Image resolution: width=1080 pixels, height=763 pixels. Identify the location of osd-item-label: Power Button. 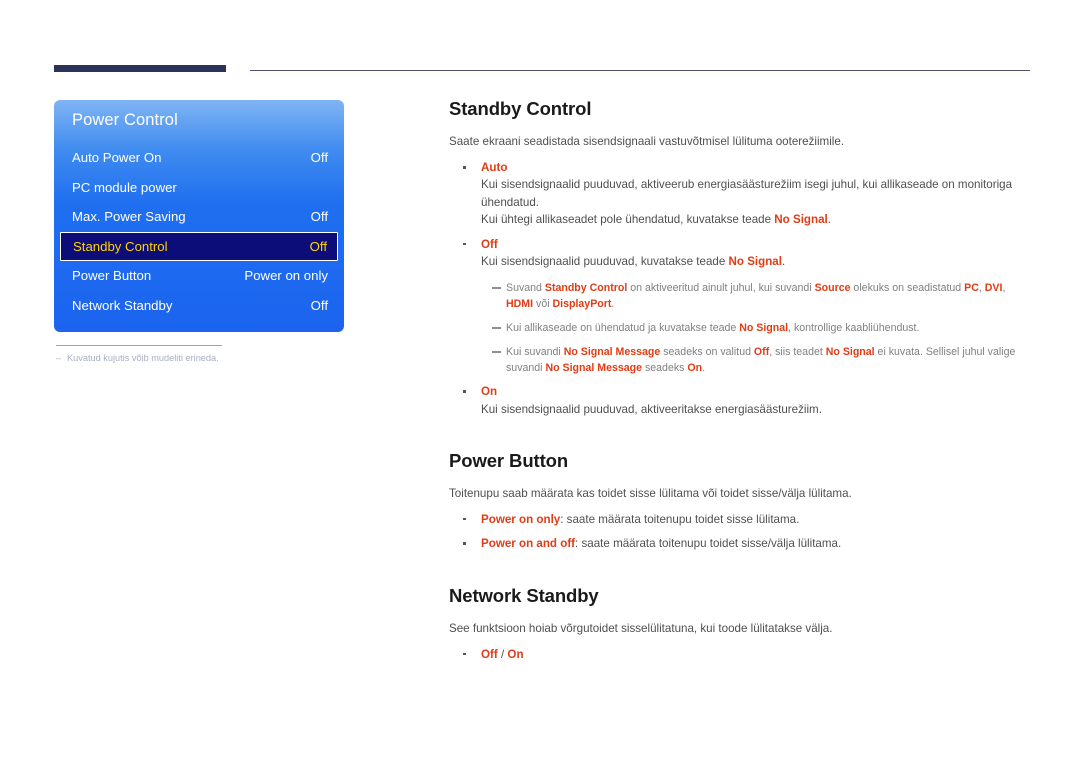
(112, 276).